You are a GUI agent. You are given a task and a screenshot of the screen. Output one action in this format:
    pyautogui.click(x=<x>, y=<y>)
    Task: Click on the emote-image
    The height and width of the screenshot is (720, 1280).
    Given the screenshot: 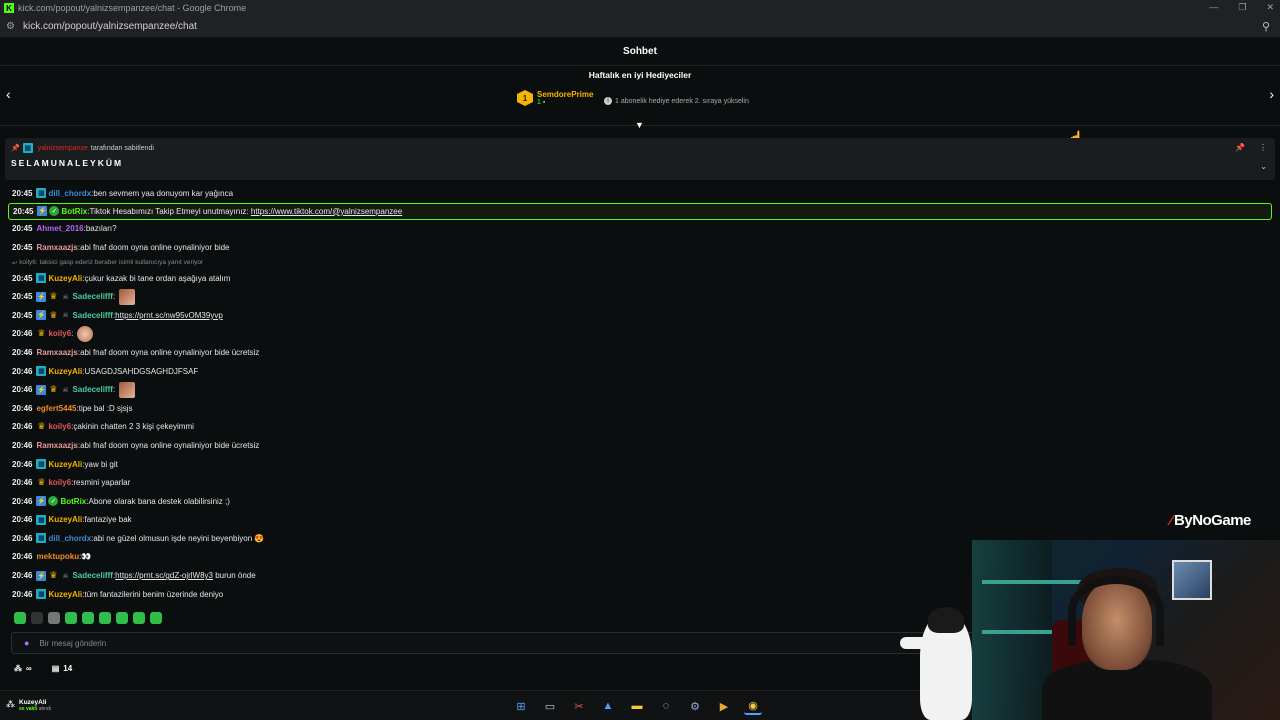 What is the action you would take?
    pyautogui.click(x=127, y=389)
    